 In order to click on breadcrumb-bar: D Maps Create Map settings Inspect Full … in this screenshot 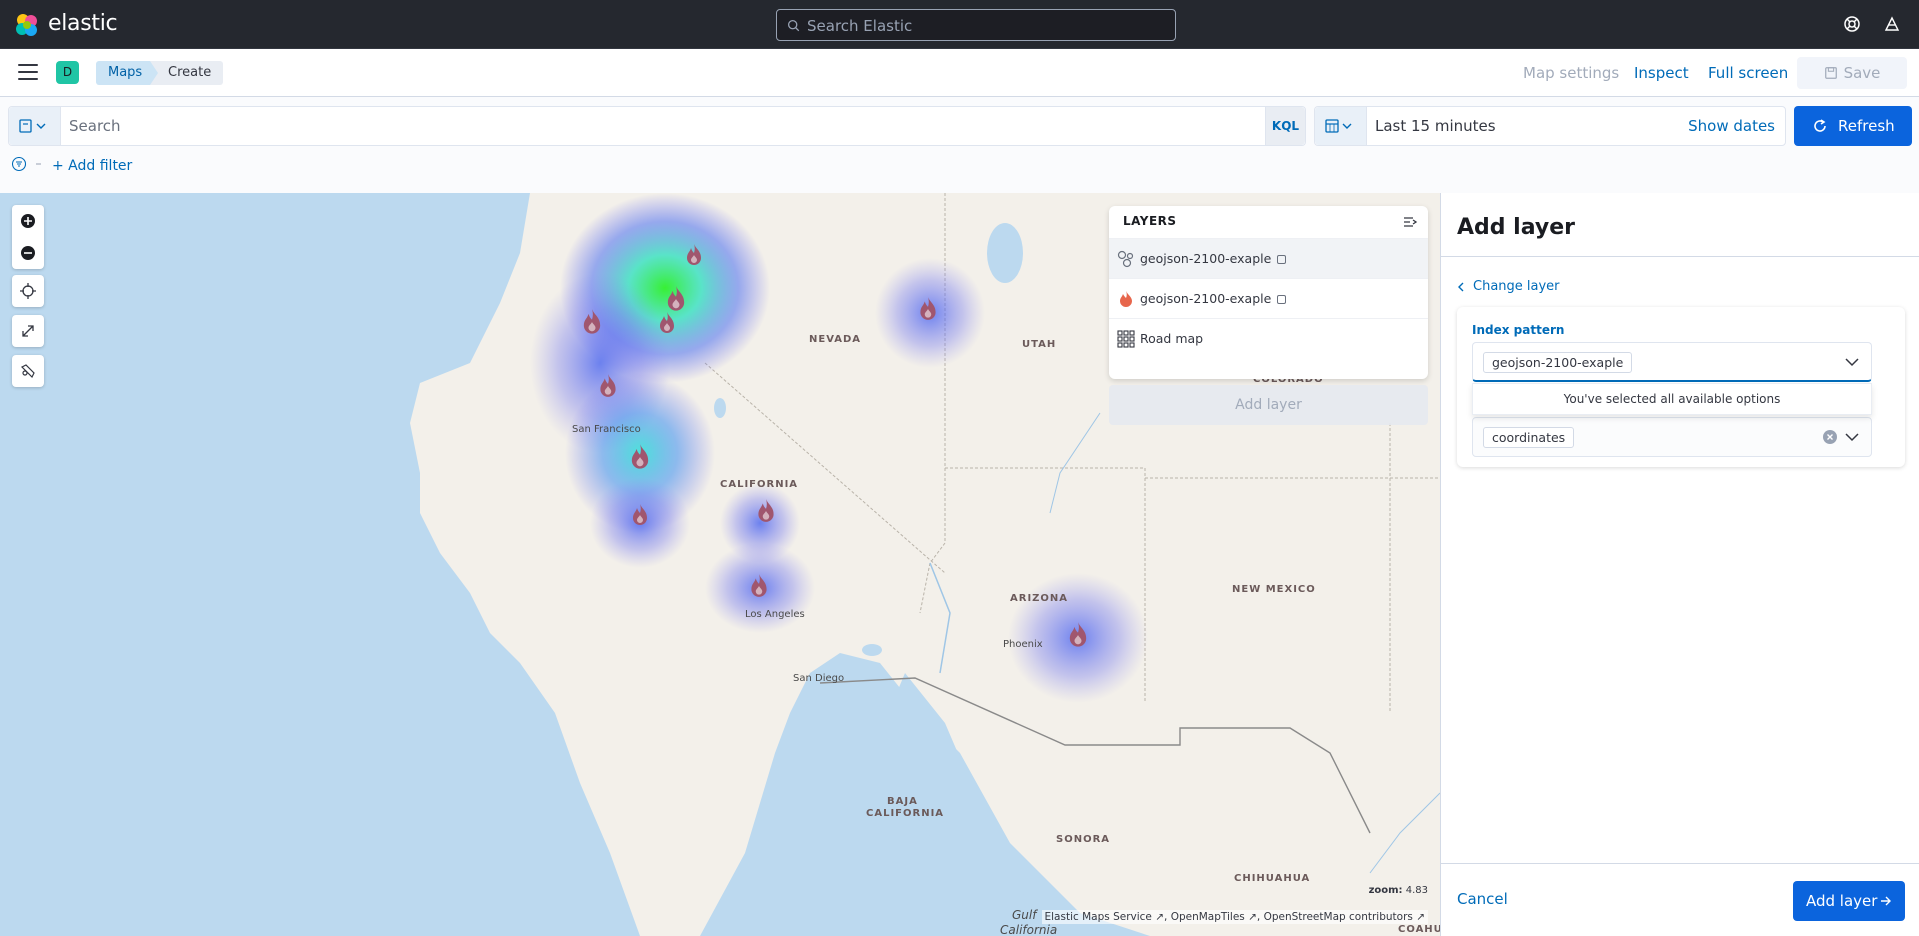, I will do `click(959, 73)`.